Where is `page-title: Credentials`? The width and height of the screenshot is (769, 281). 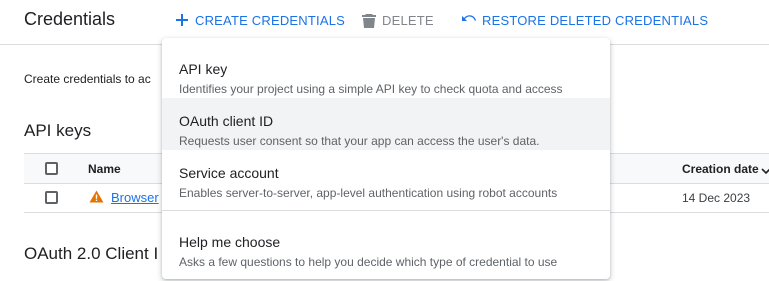
page-title: Credentials is located at coordinates (70, 19).